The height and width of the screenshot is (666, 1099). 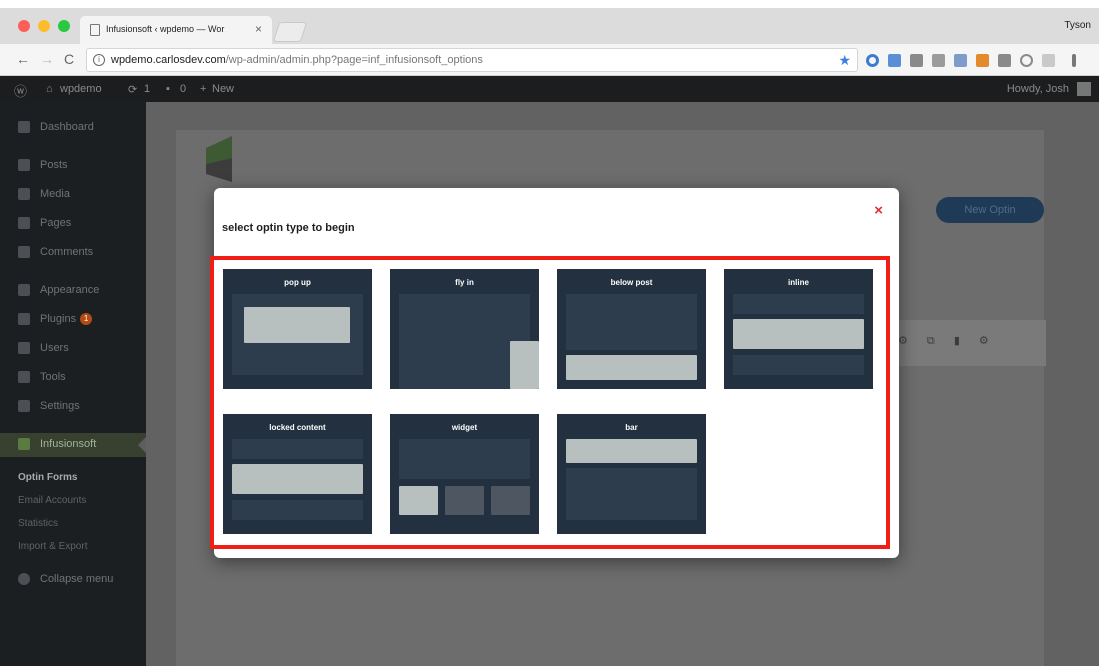 What do you see at coordinates (203, 89) in the screenshot?
I see `plus-icon: +` at bounding box center [203, 89].